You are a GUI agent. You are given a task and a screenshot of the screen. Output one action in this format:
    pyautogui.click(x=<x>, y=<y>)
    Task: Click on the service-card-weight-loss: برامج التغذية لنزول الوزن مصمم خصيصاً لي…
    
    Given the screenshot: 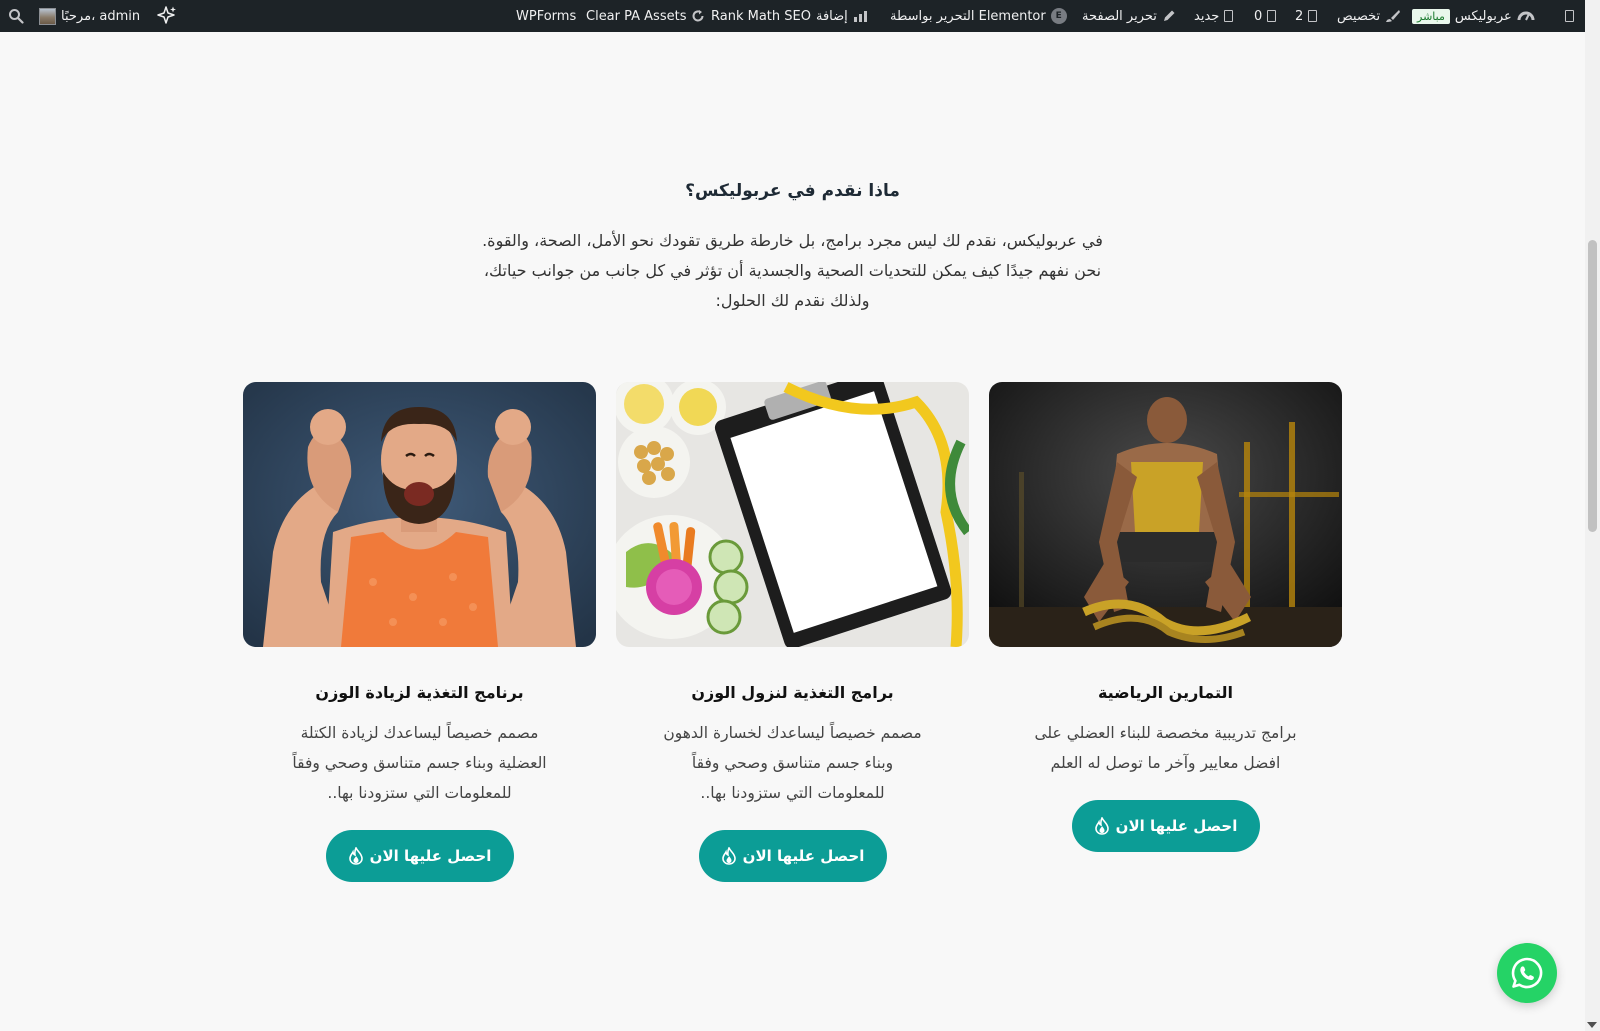 What is the action you would take?
    pyautogui.click(x=792, y=632)
    